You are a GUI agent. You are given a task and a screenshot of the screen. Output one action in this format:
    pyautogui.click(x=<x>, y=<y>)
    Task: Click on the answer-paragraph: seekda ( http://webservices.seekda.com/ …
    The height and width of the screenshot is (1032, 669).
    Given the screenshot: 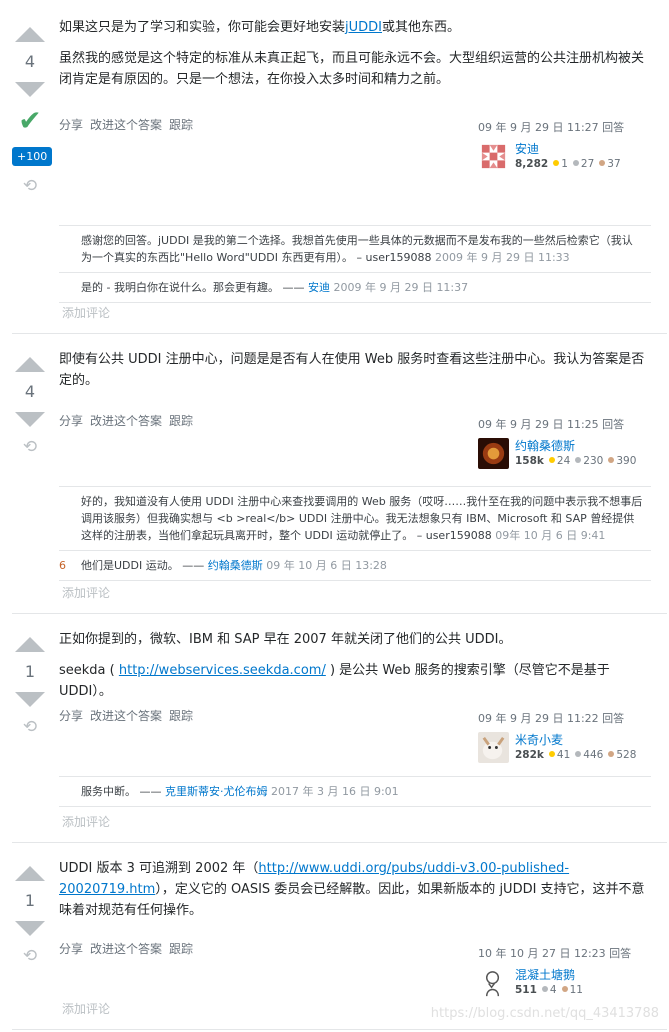 What is the action you would take?
    pyautogui.click(x=334, y=681)
    